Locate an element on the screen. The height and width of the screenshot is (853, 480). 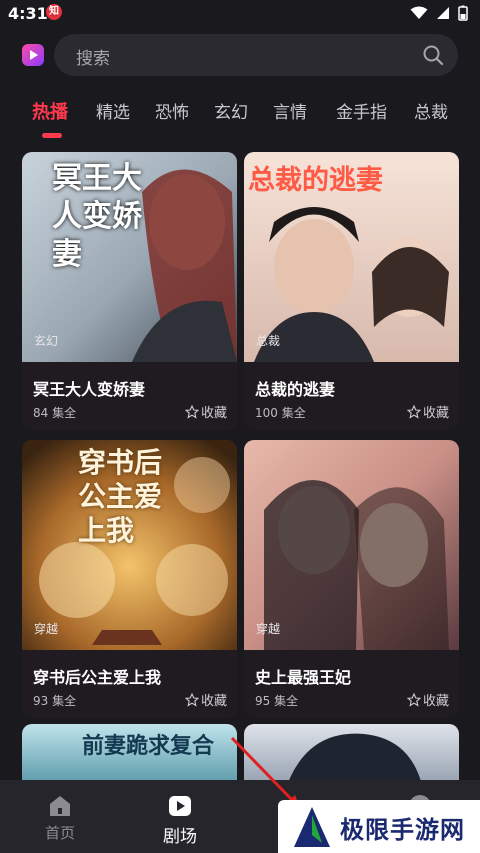
drama-card: 穿越 史上最强王妃 95 集全 收藏 is located at coordinates (351, 579).